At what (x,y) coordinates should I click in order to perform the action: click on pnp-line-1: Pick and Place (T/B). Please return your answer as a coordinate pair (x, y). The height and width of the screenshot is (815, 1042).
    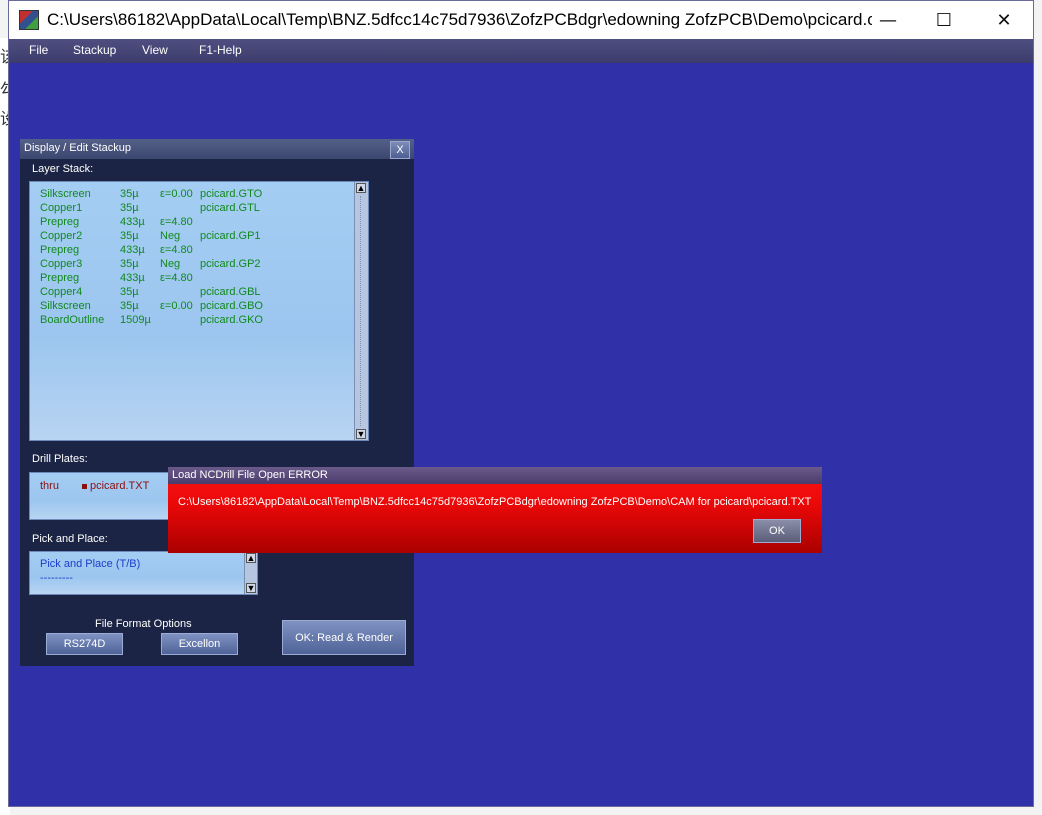
    Looking at the image, I should click on (90, 564).